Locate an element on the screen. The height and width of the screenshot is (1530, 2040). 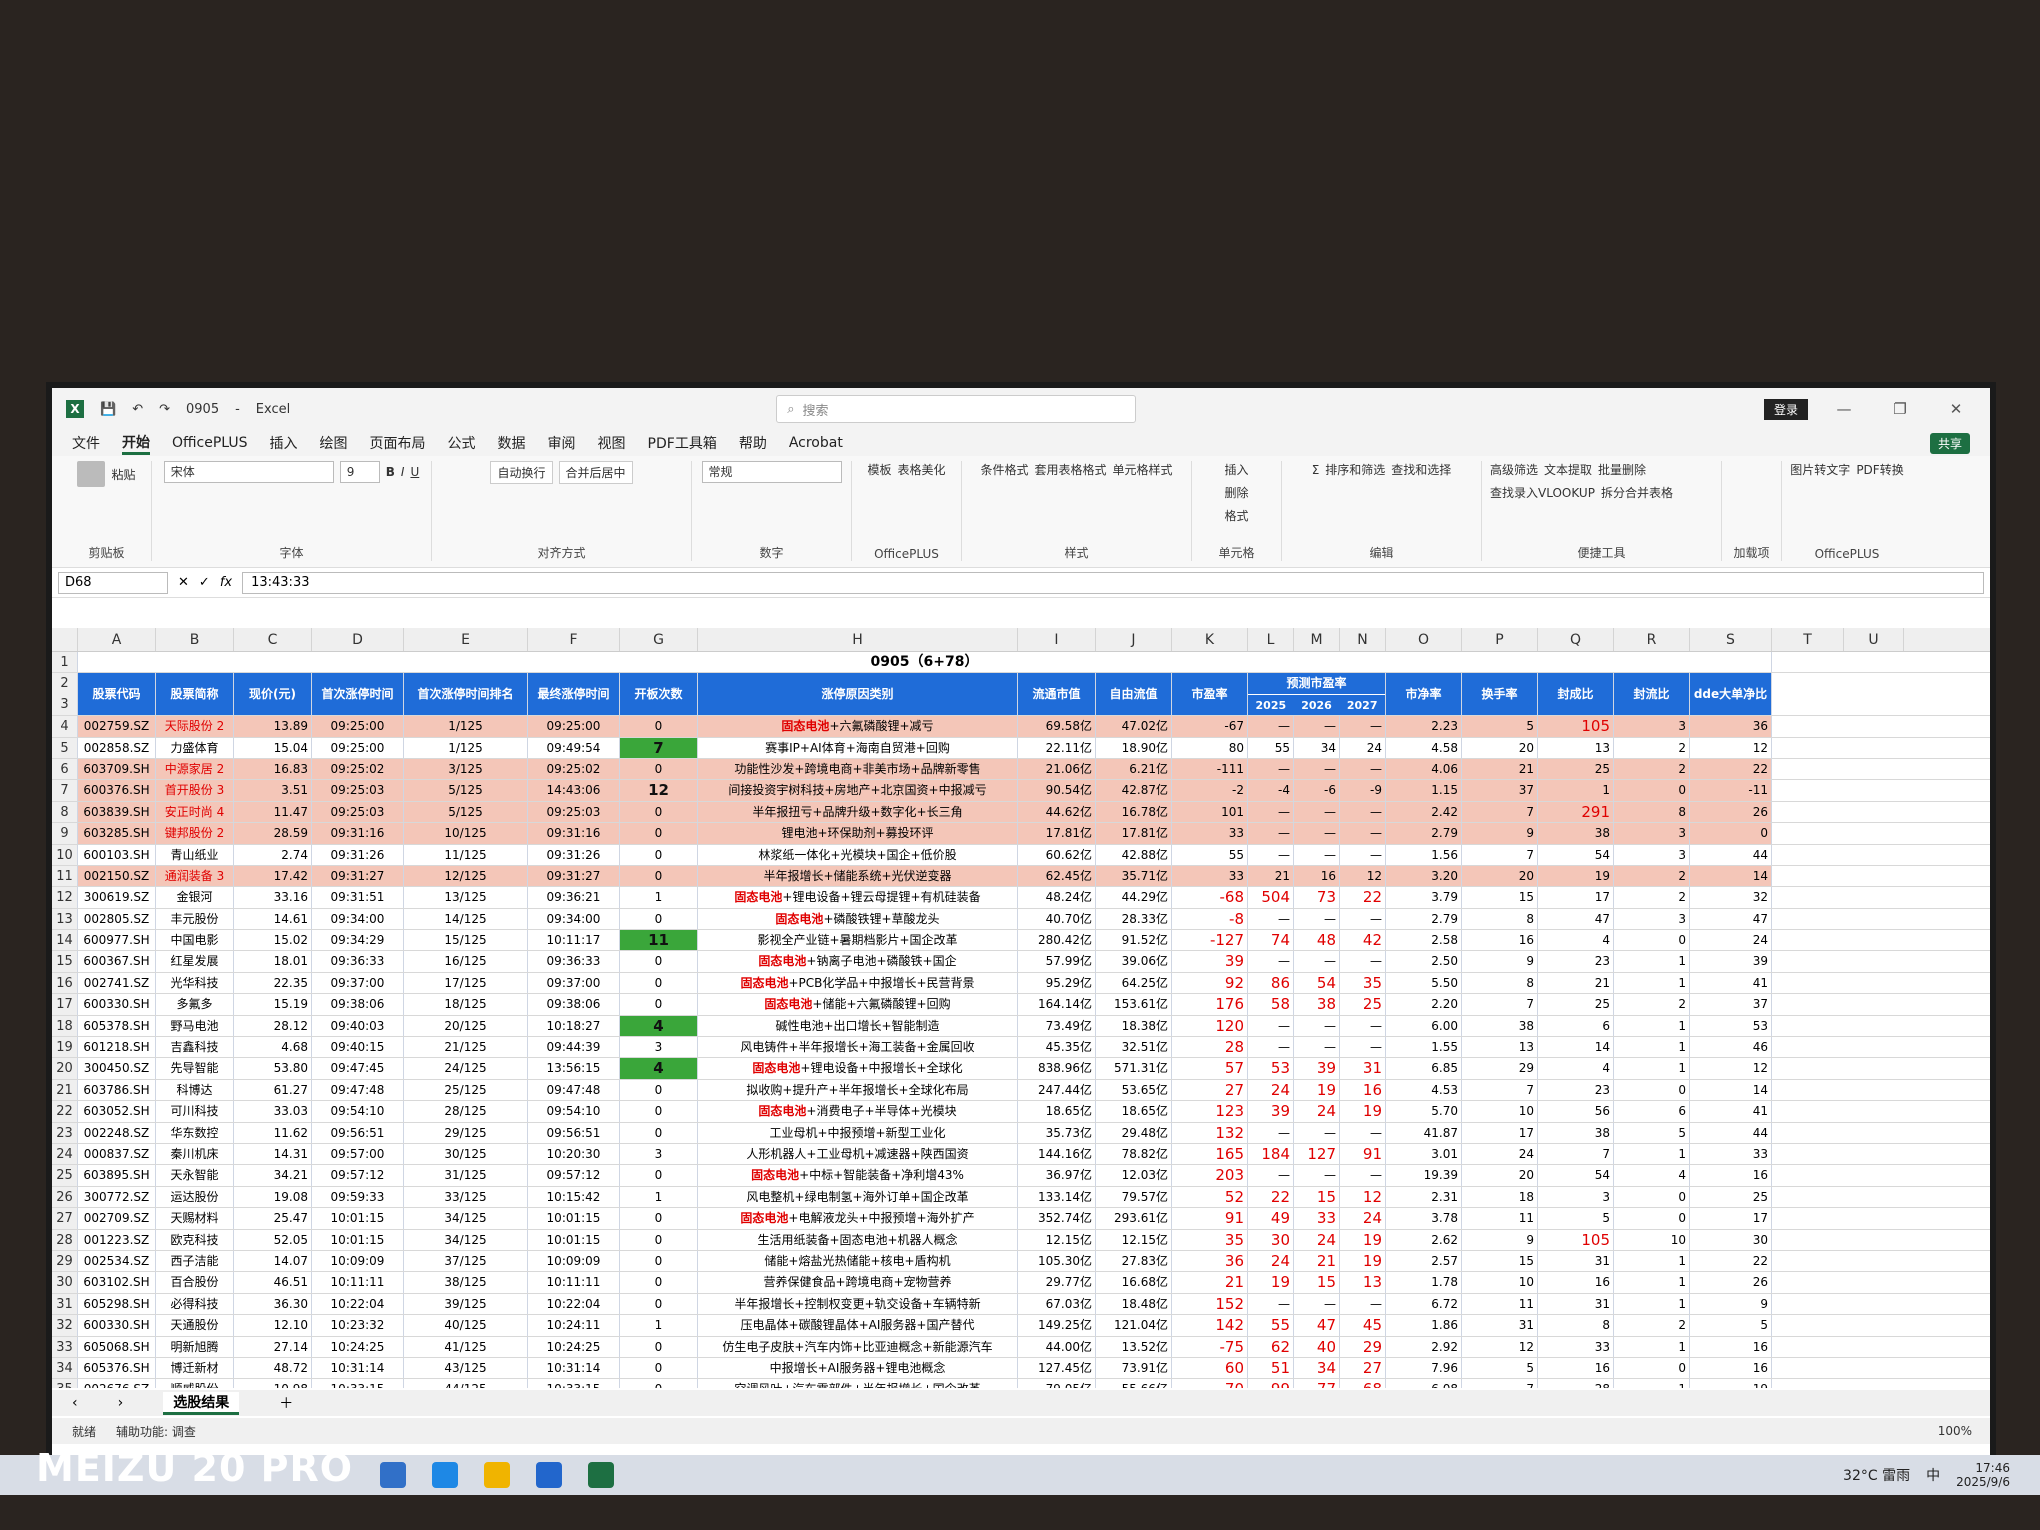
reason-cell: 空调风叶+汽车零部件+半年报增长+国企改革 is located at coordinates (858, 1383).